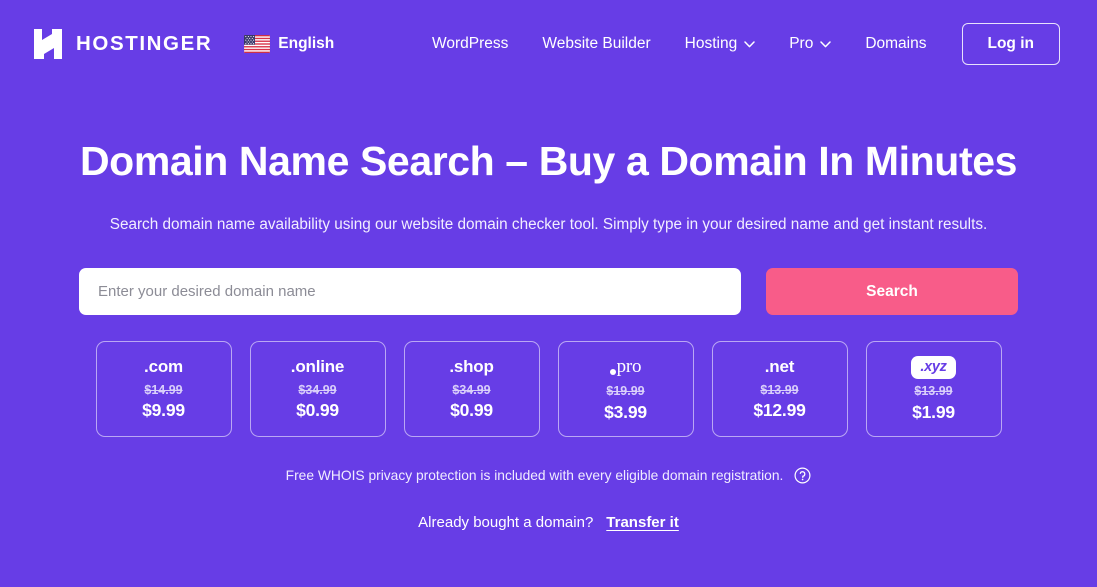  I want to click on question-circle-icon, so click(802, 475).